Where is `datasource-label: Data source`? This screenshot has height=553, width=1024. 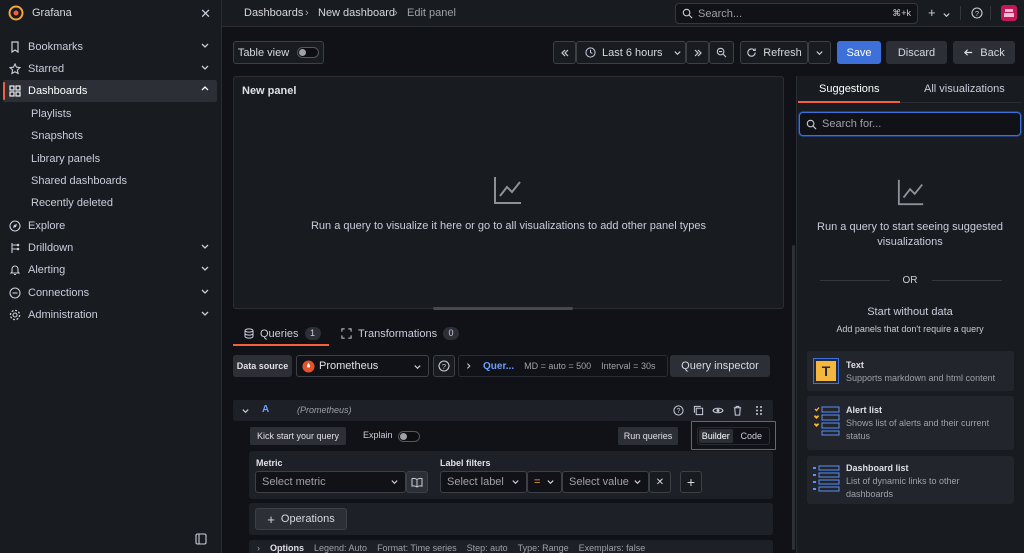
datasource-label: Data source is located at coordinates (262, 366).